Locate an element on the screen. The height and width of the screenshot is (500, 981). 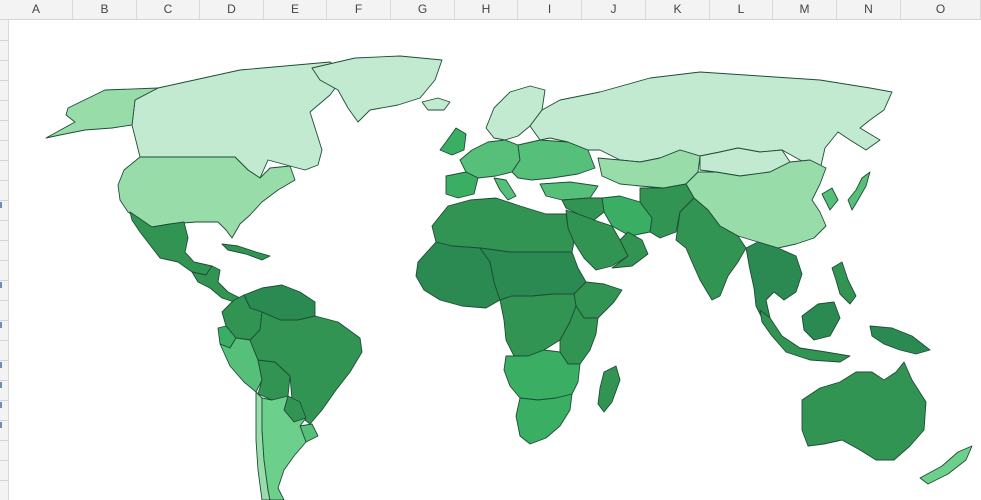
region-southeast-asia-mainland is located at coordinates (774, 282).